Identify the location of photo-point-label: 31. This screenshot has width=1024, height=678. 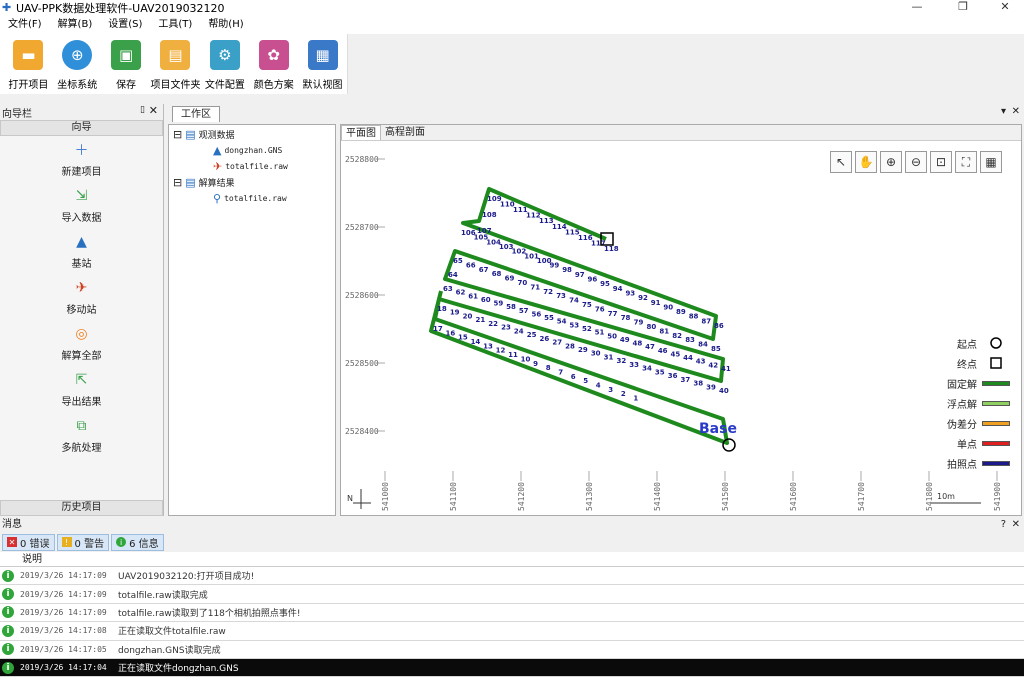
(609, 357).